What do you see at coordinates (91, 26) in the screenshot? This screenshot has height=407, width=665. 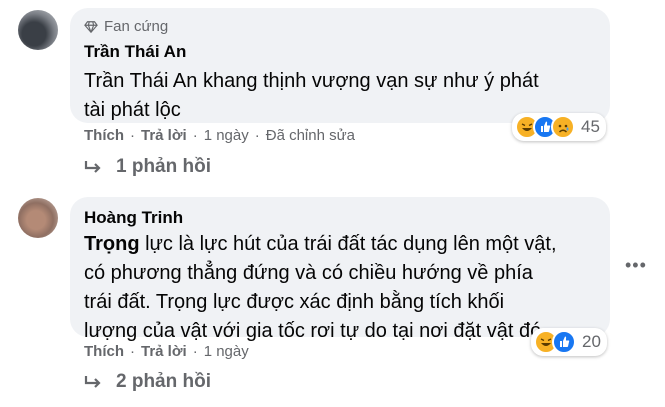 I see `diamond-icon` at bounding box center [91, 26].